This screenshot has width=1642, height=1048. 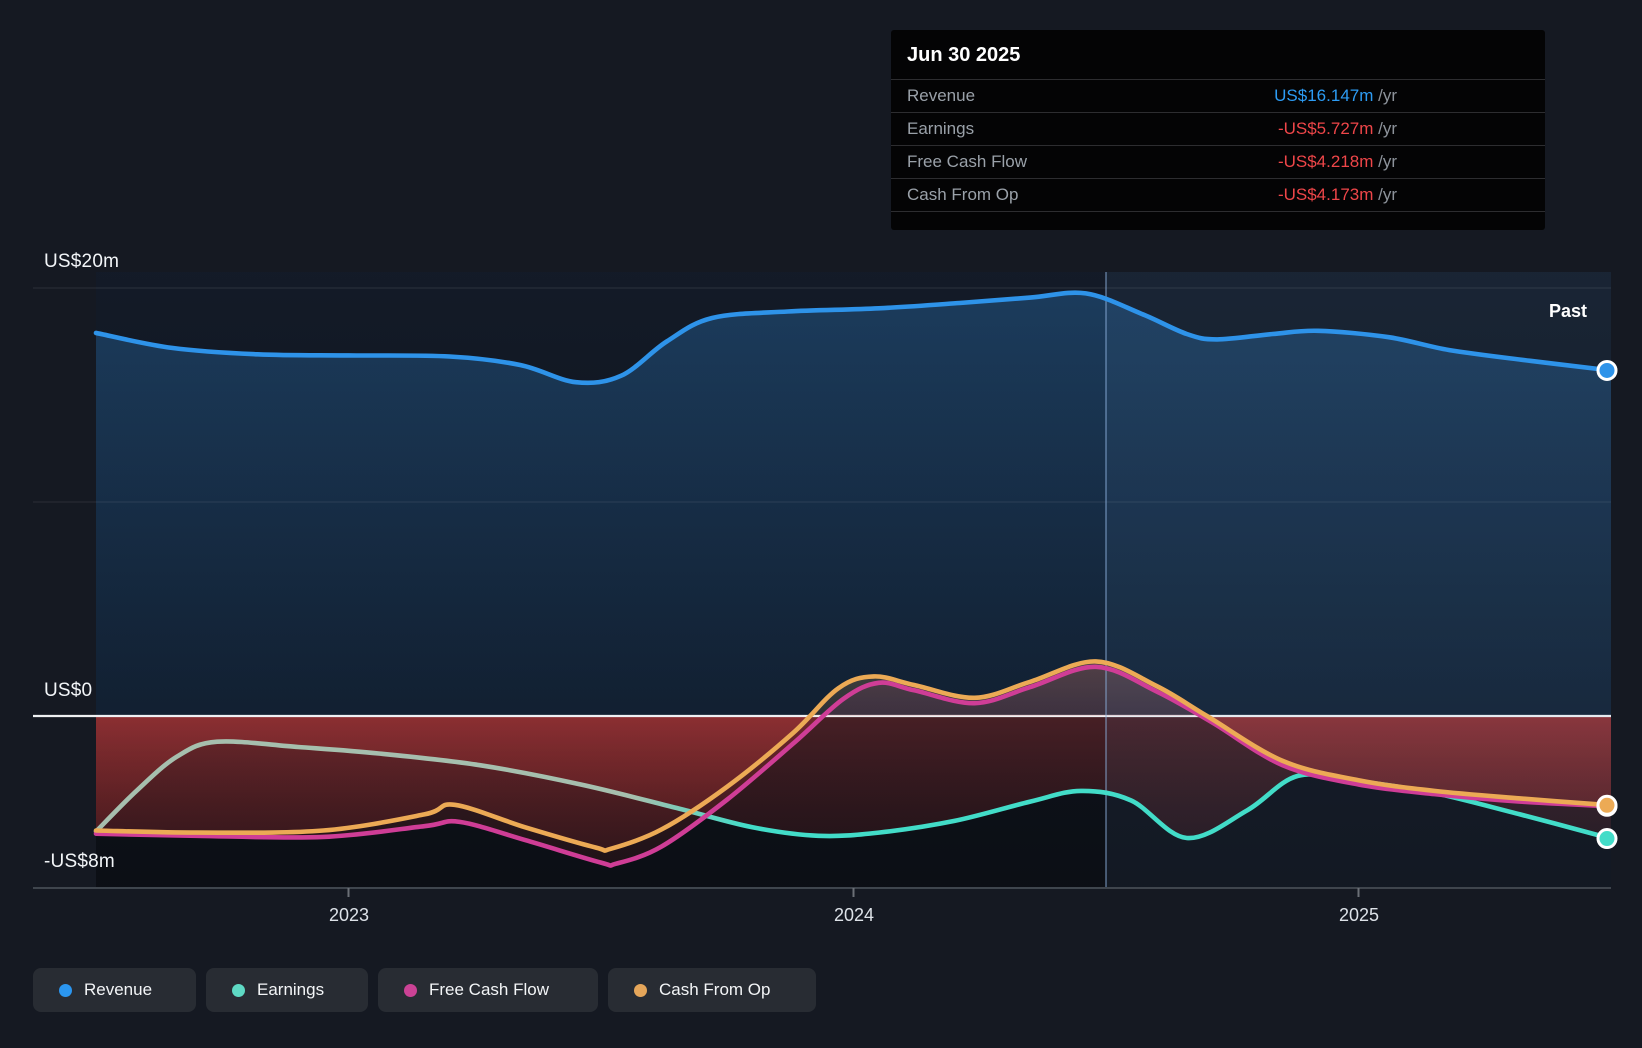 What do you see at coordinates (640, 990) in the screenshot?
I see `cash-from-op-legend-dot` at bounding box center [640, 990].